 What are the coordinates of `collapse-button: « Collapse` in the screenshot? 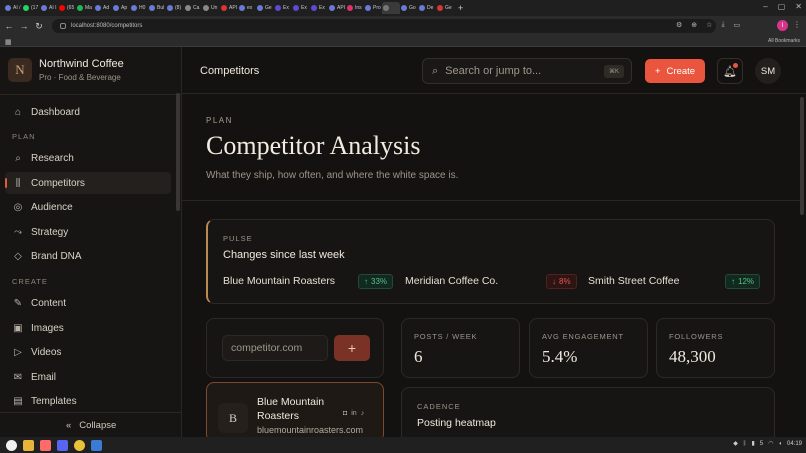 It's located at (90, 424).